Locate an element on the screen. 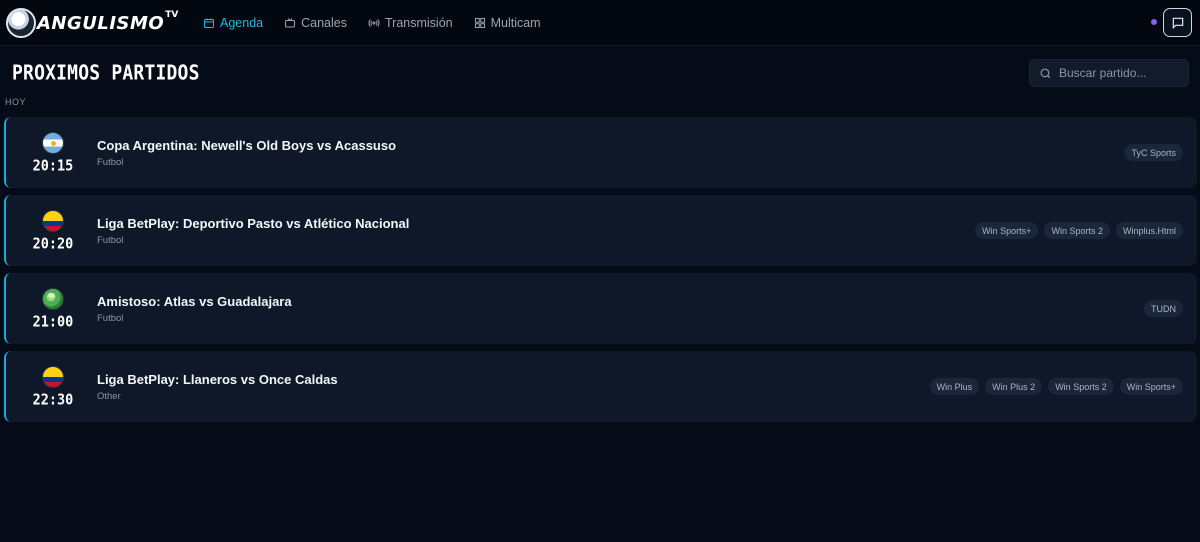  nav-item-multicam: Multicam is located at coordinates (507, 23).